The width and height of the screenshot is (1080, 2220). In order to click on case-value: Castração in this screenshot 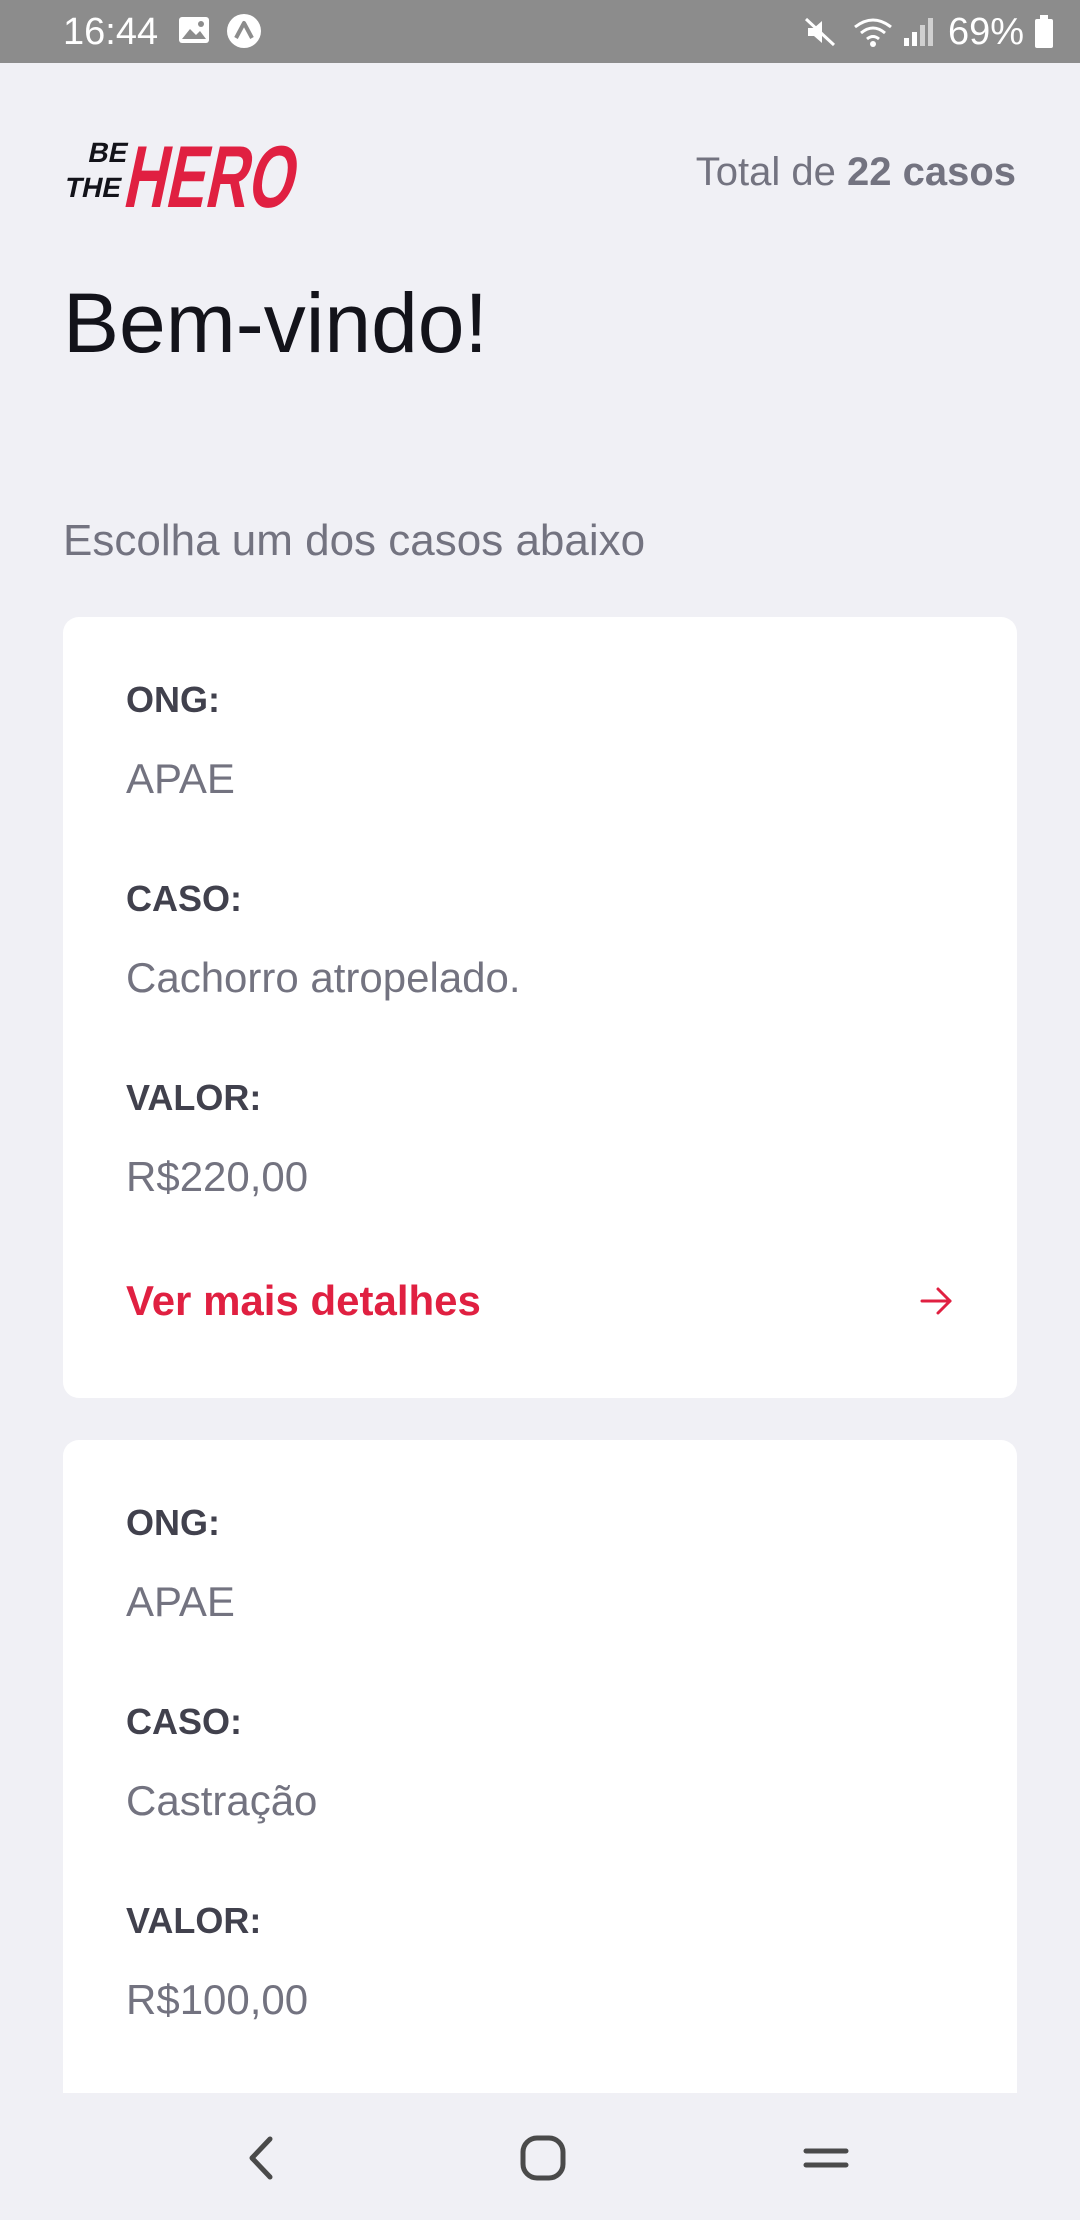, I will do `click(222, 1800)`.